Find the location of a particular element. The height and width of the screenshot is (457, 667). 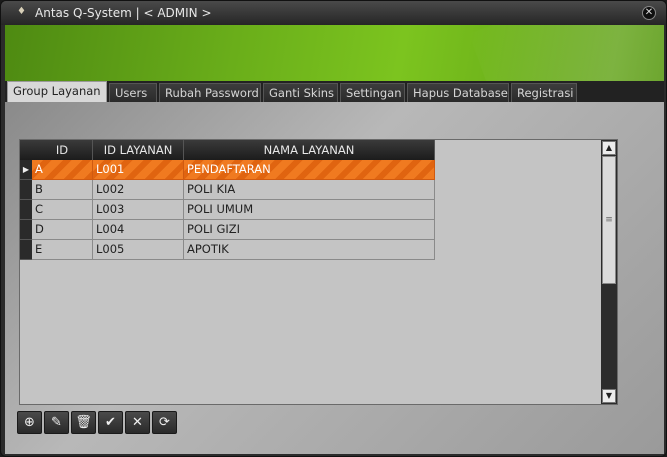

row-indicator: ▶ is located at coordinates (26, 170).